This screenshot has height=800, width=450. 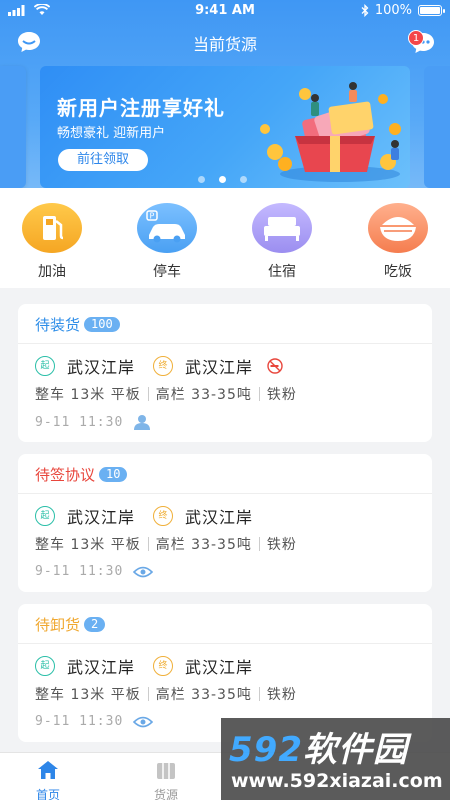 I want to click on battery-icon, so click(x=431, y=10).